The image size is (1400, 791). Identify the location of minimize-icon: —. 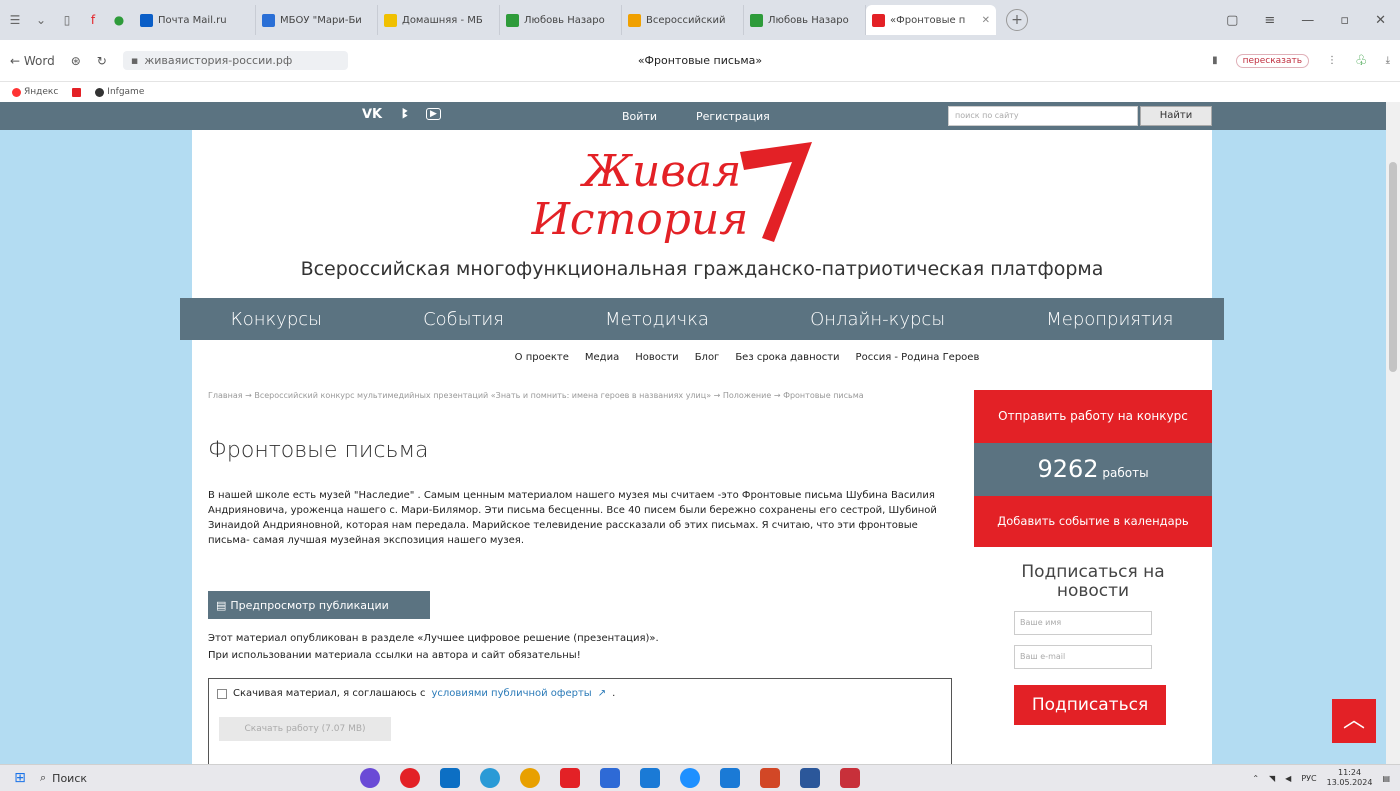
(1307, 20).